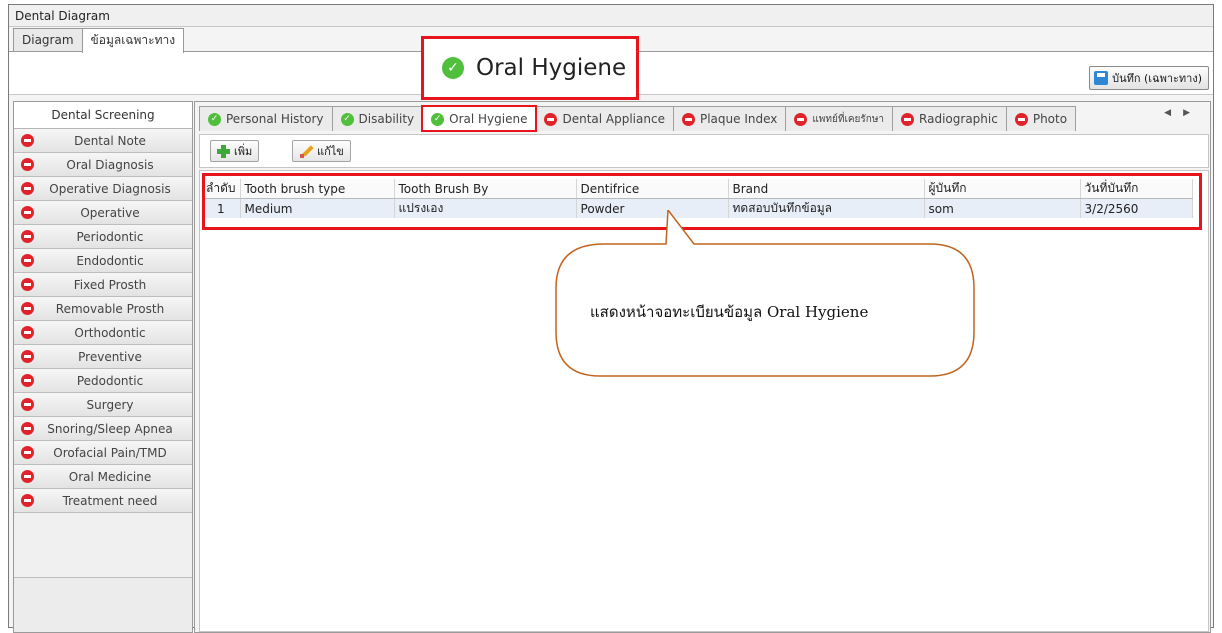 This screenshot has height=633, width=1222. Describe the element at coordinates (958, 119) in the screenshot. I see `tab-label: Radiographic` at that location.